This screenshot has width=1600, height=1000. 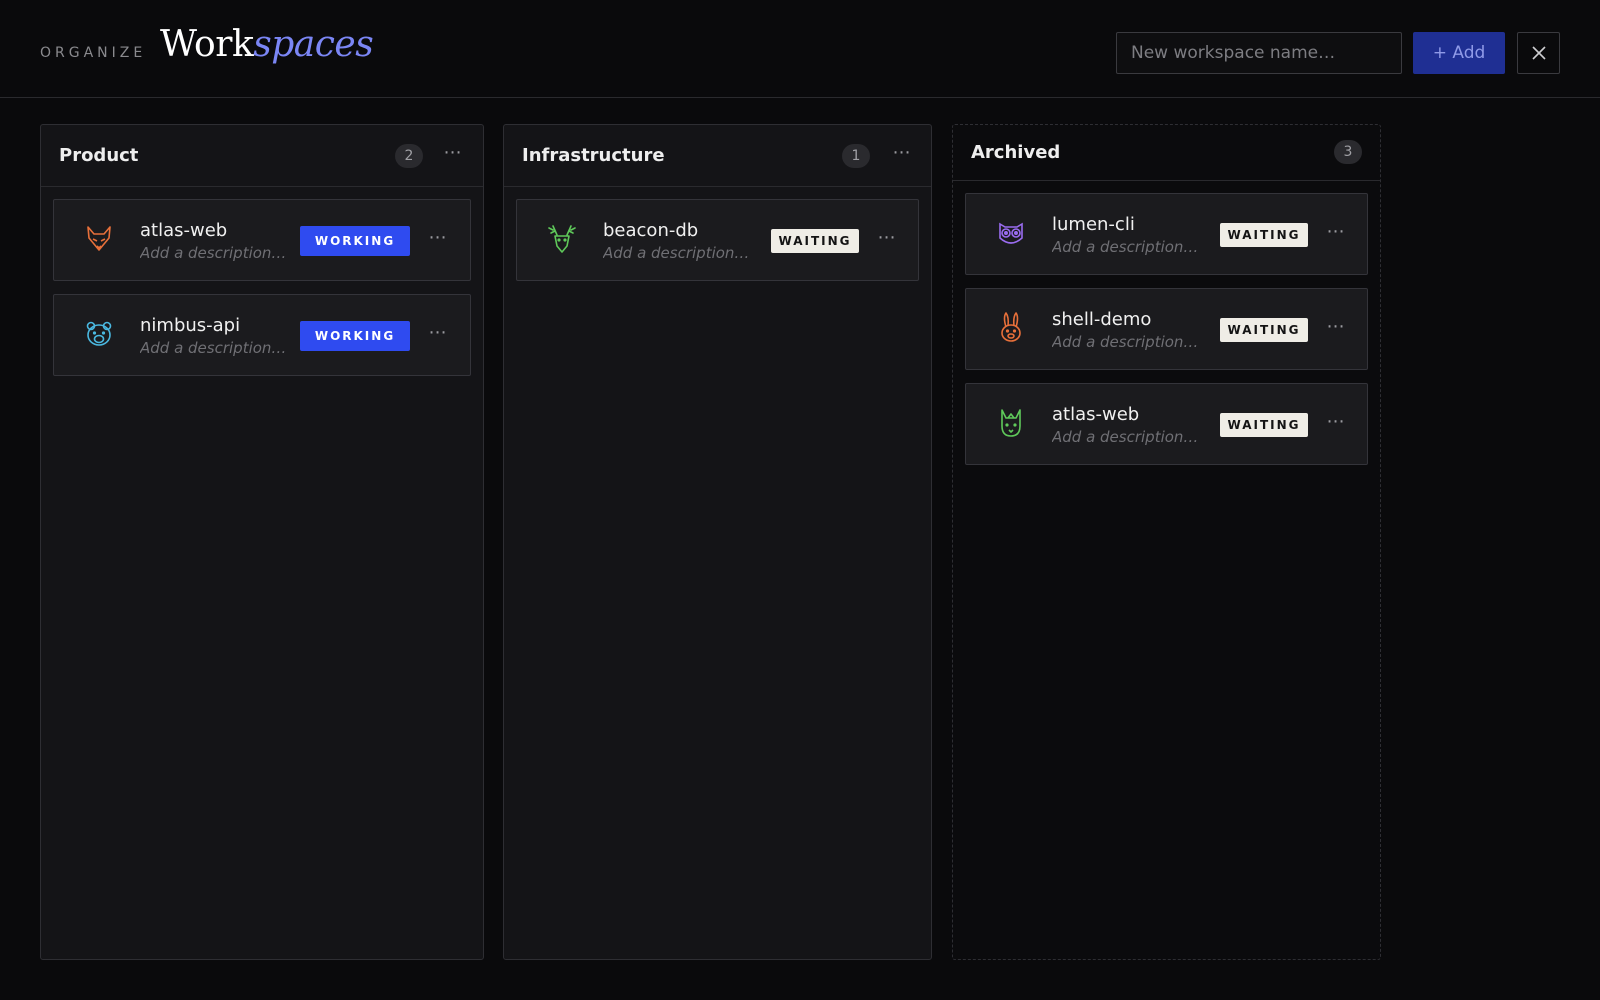 I want to click on column-count-badge: 3, so click(x=1348, y=152).